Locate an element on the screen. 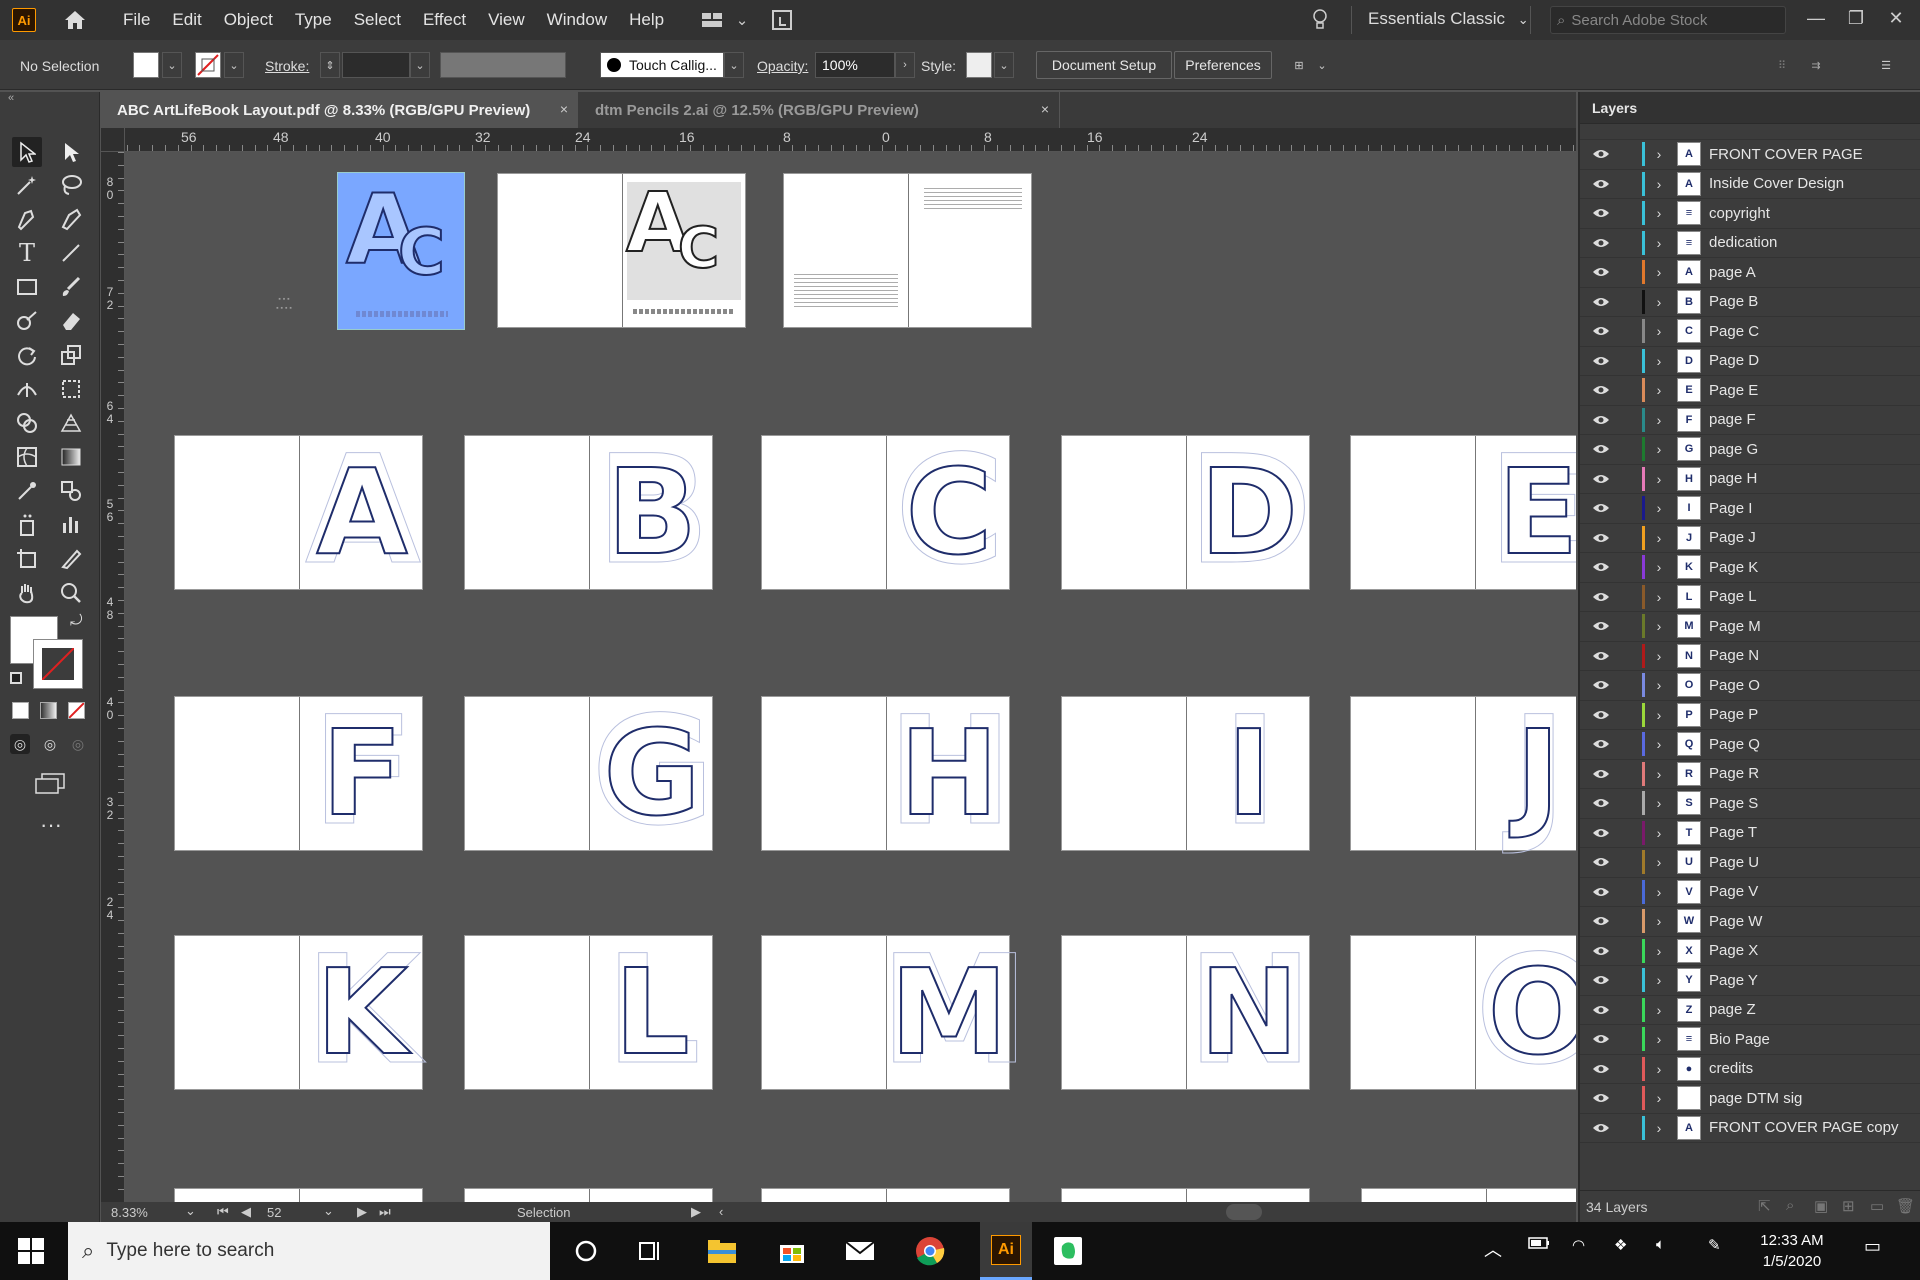 The width and height of the screenshot is (1920, 1280). fill-dropdown: ⌄ is located at coordinates (172, 65).